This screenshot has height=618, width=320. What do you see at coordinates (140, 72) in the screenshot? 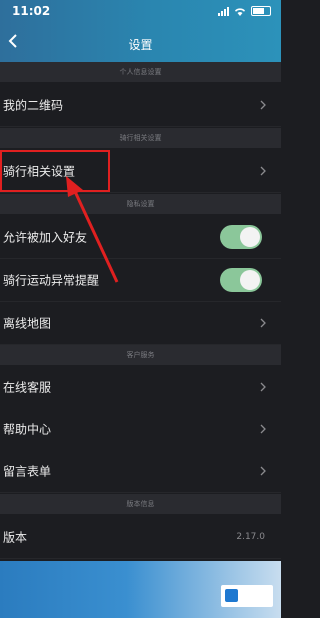
I see `section-header-personal: 个人信息设置` at bounding box center [140, 72].